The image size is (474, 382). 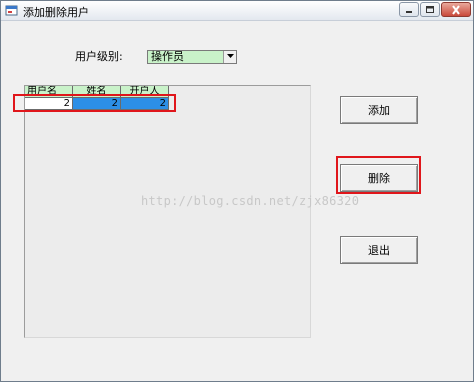 I want to click on grid-cell-opener: 2, so click(x=145, y=104).